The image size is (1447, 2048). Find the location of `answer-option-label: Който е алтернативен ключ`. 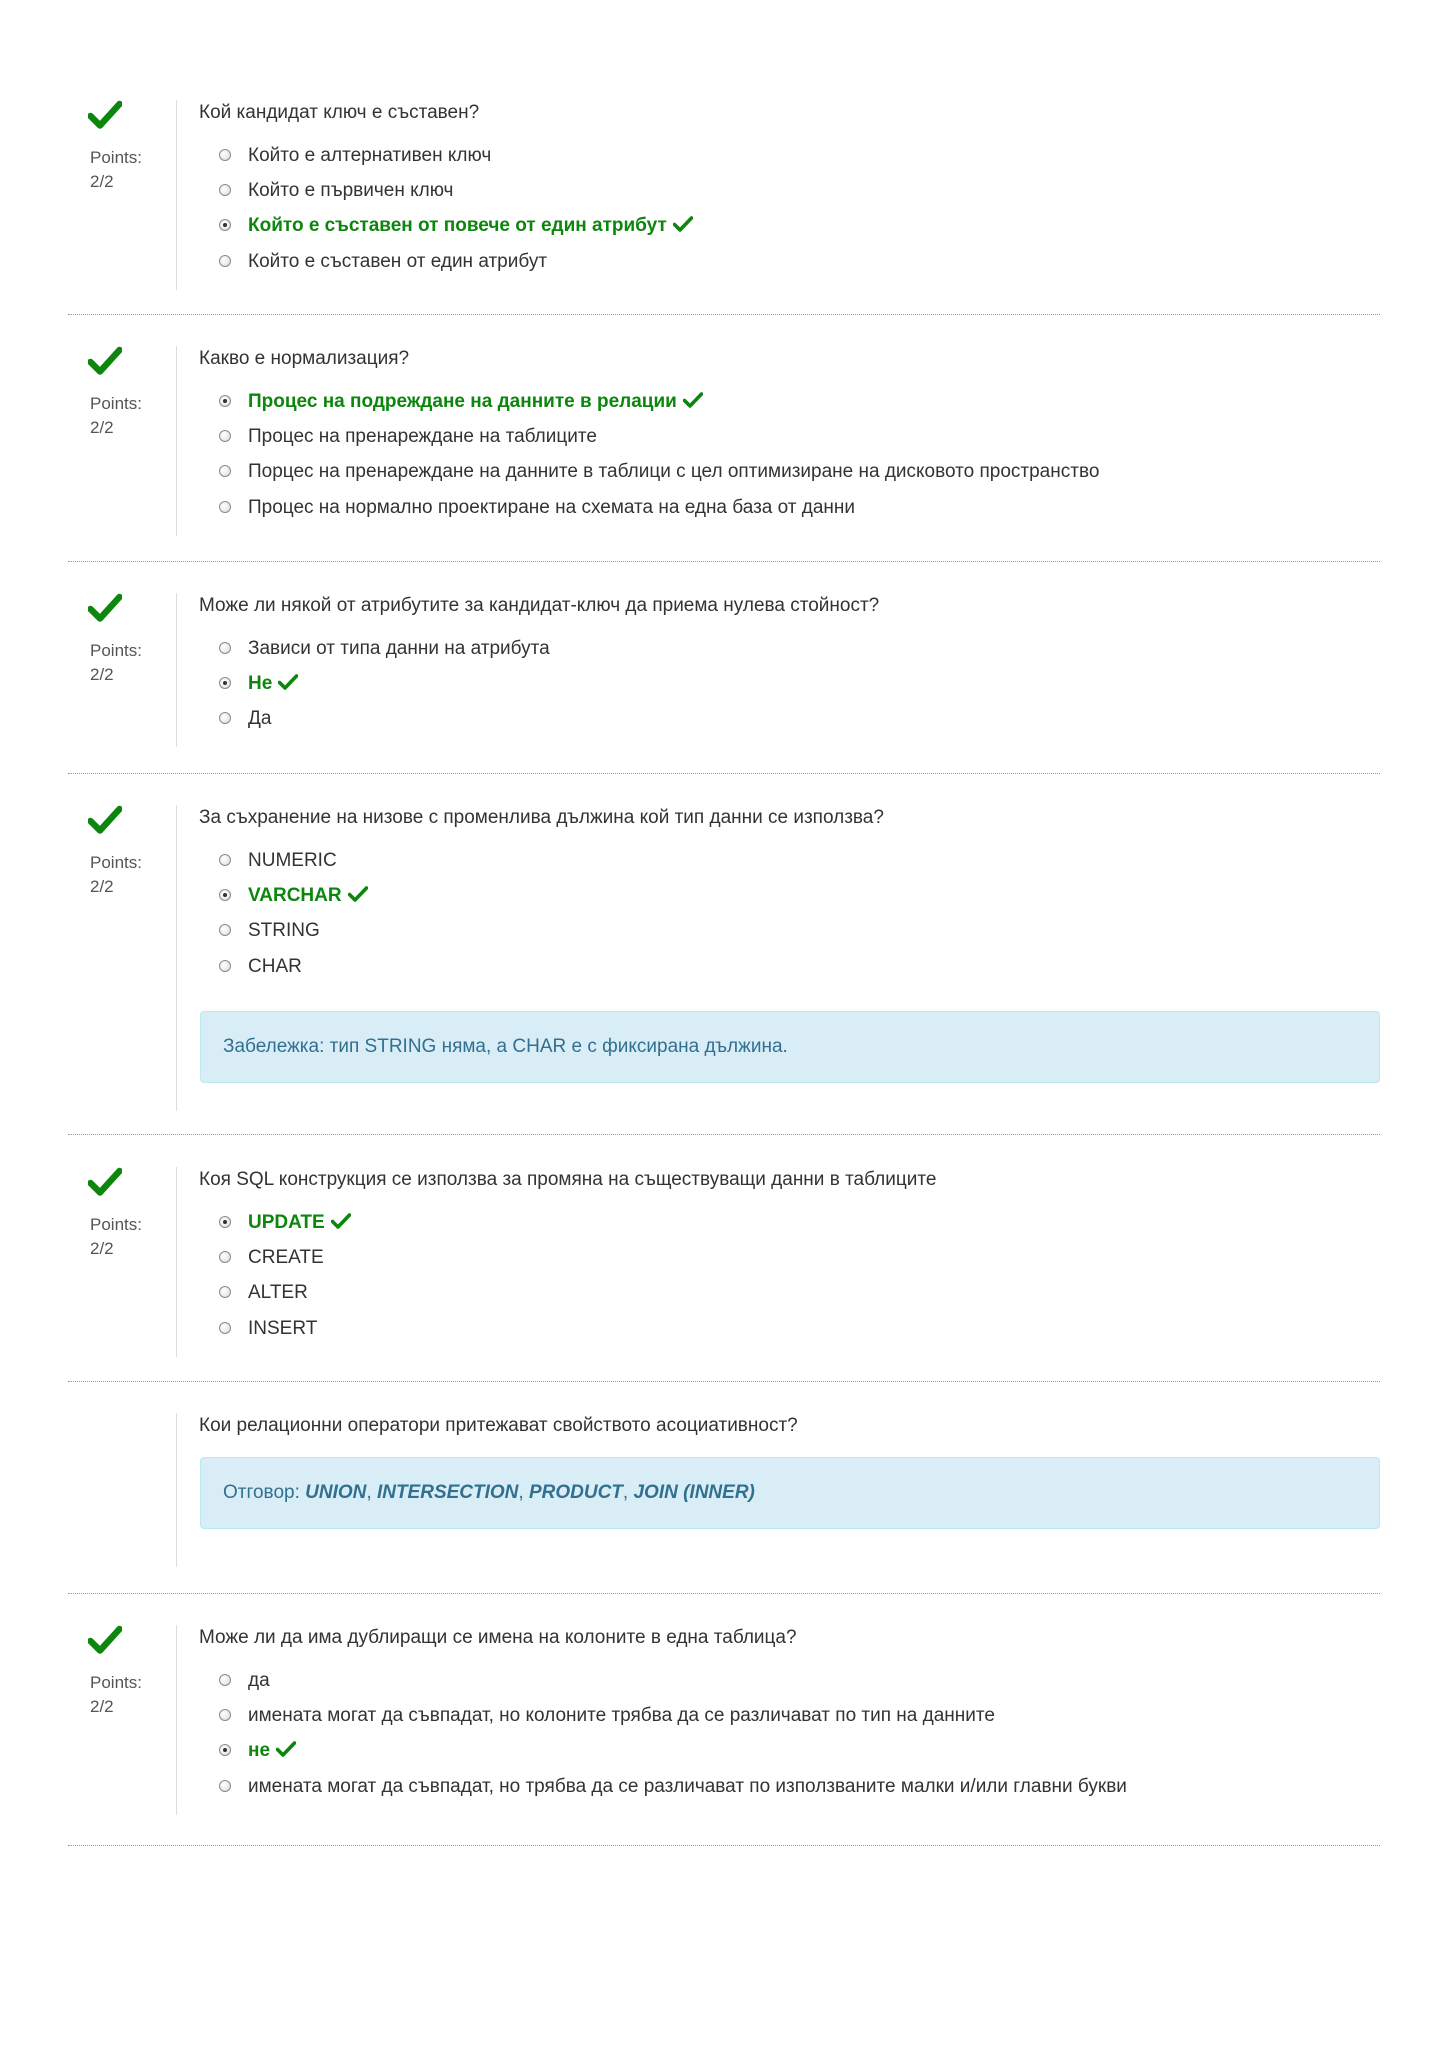

answer-option-label: Който е алтернативен ключ is located at coordinates (370, 155).